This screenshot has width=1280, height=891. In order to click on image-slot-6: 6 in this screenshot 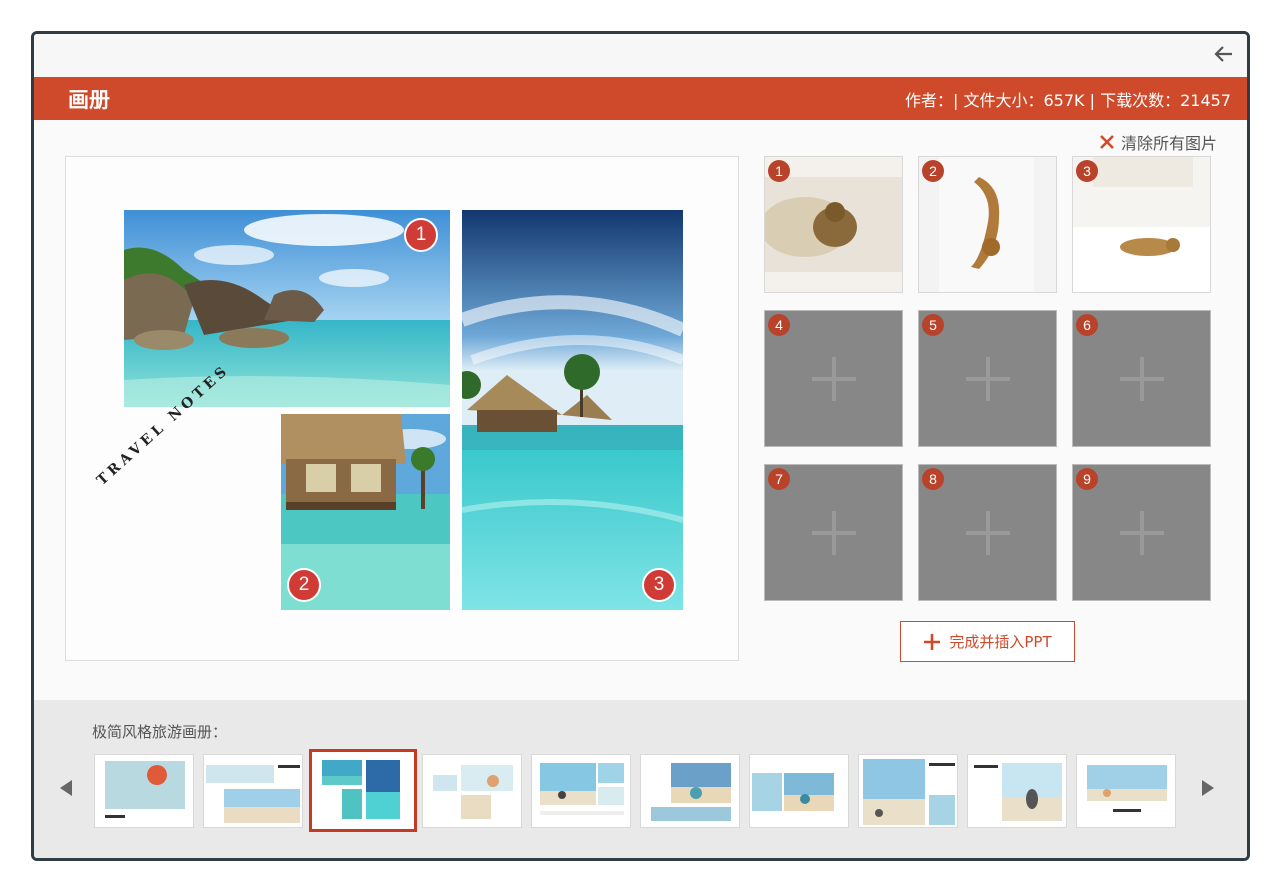, I will do `click(1141, 378)`.